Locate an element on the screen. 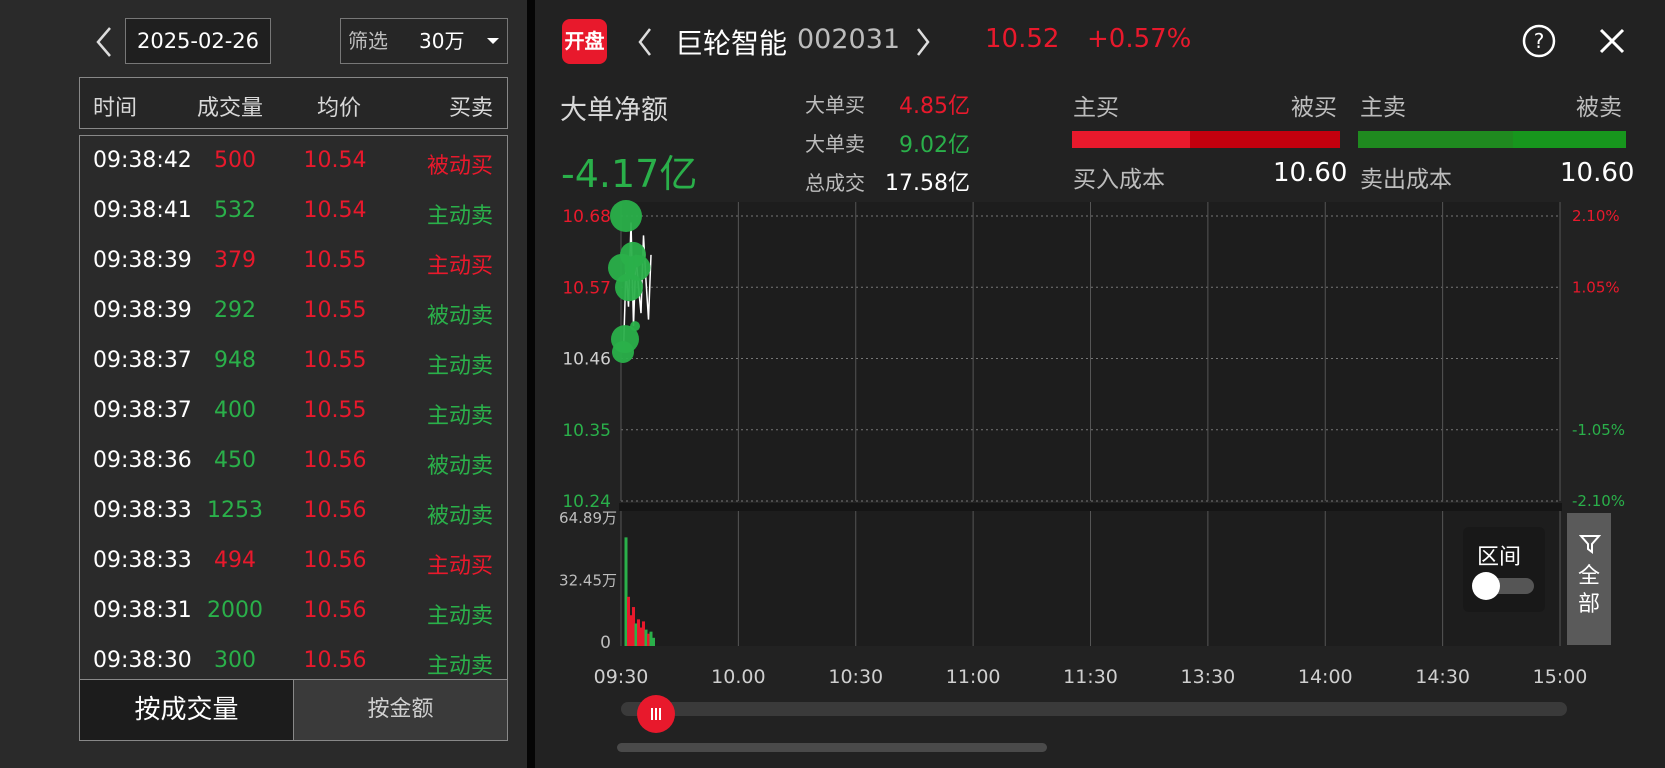 The width and height of the screenshot is (1665, 768). range-label: 区间 is located at coordinates (1499, 557).